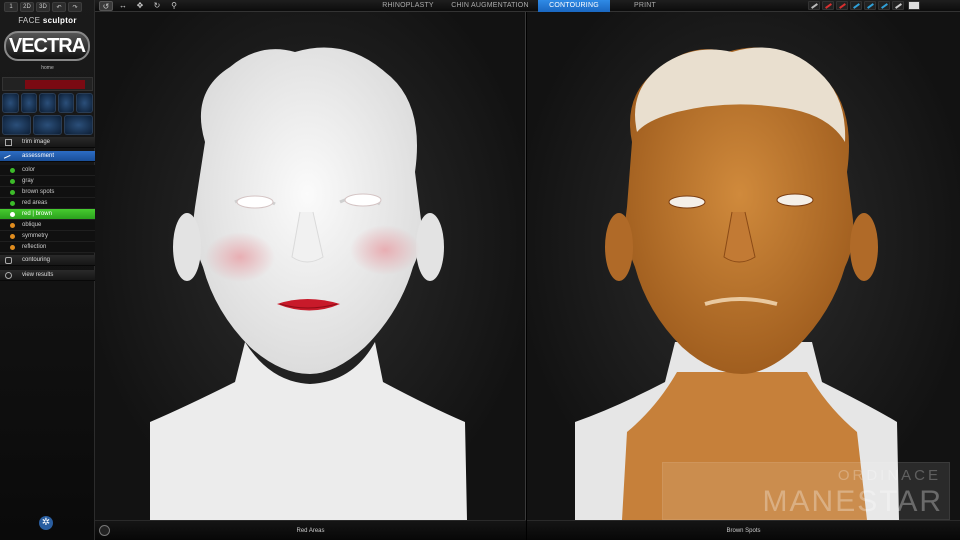 This screenshot has height=540, width=960. What do you see at coordinates (66, 103) in the screenshot?
I see `view-front-right-icon` at bounding box center [66, 103].